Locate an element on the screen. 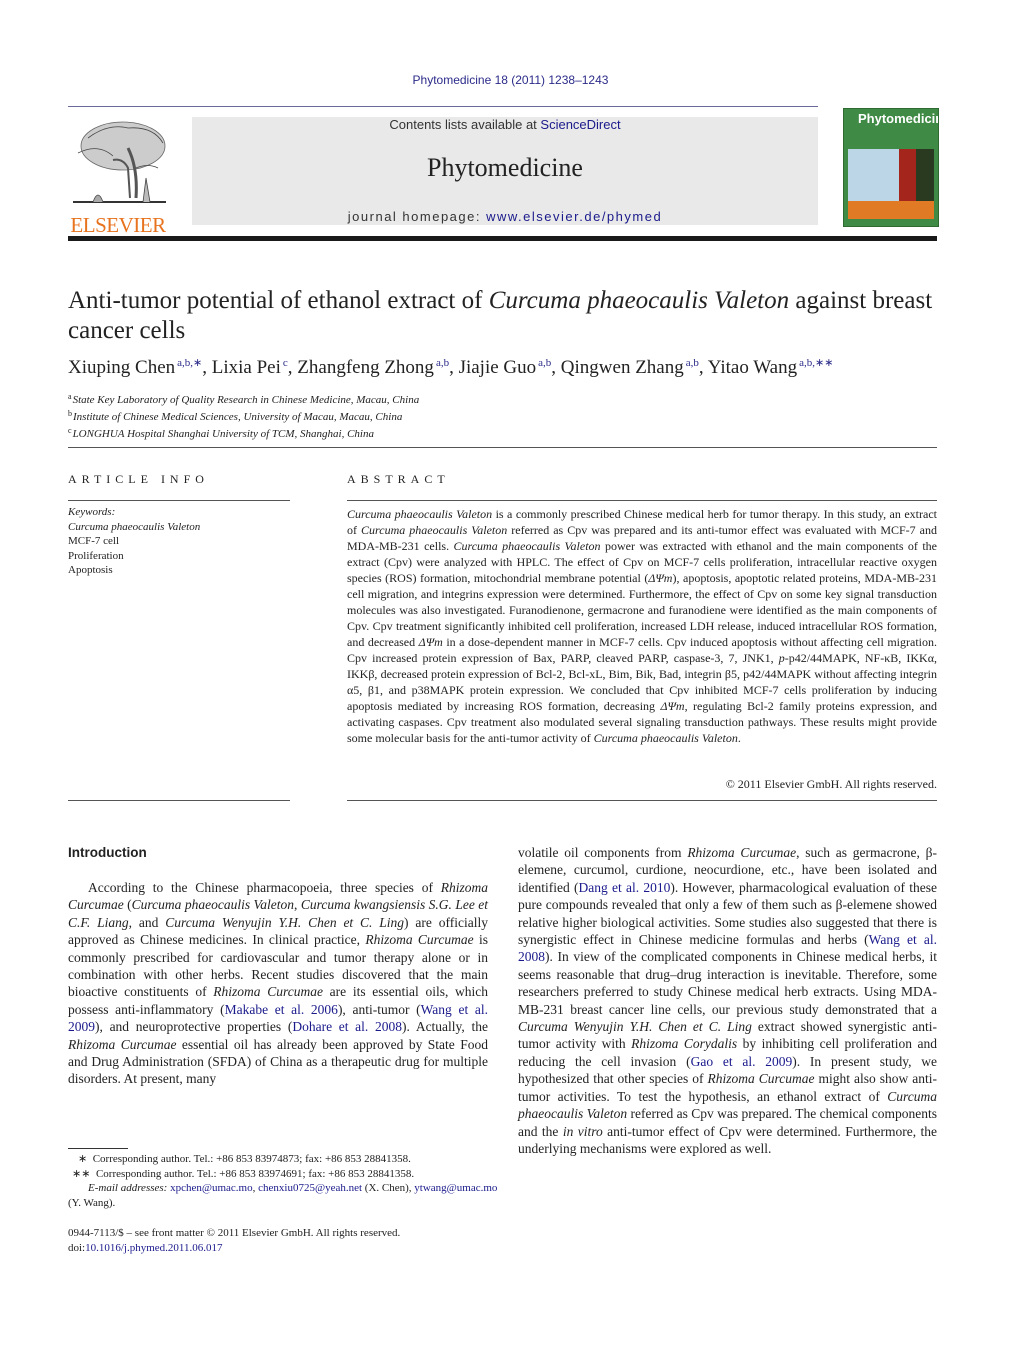  author-name: Yitao Wang is located at coordinates (752, 367).